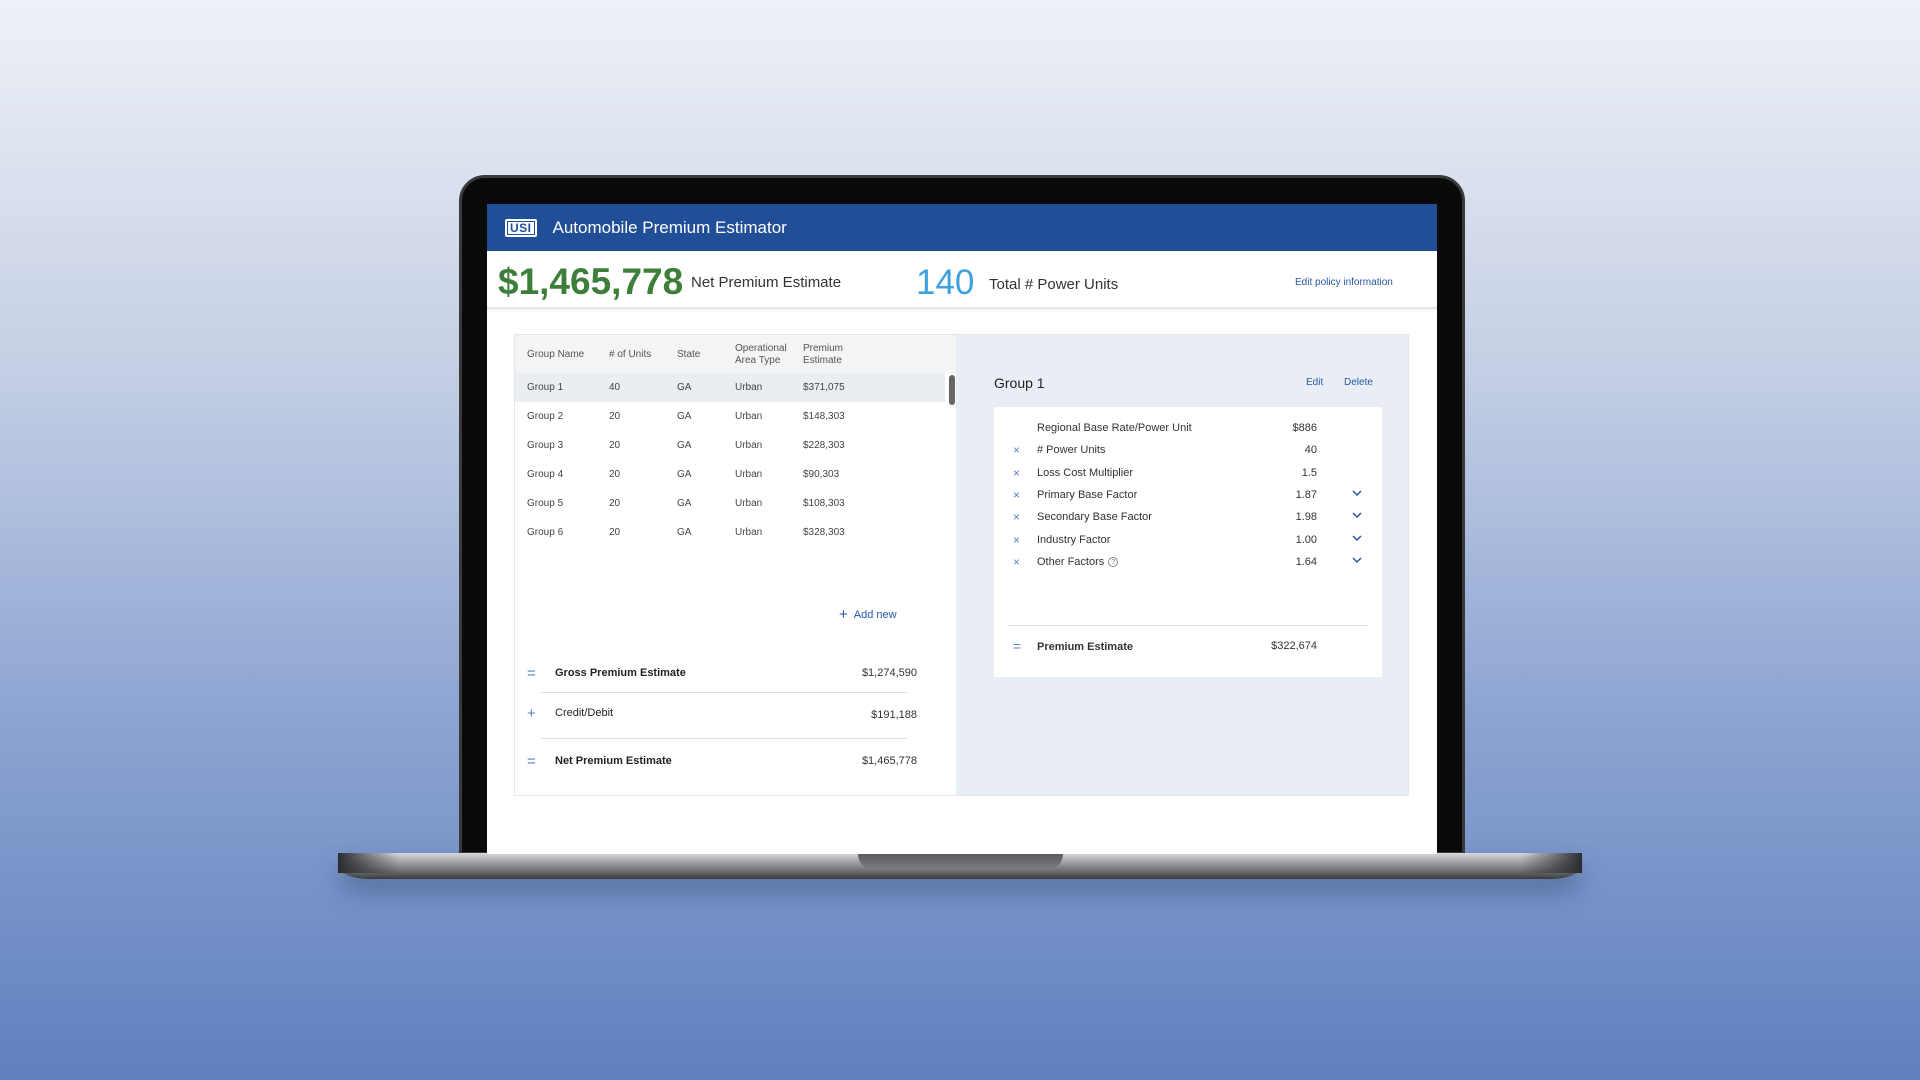 This screenshot has width=1920, height=1080. I want to click on col-header-premium: Premium Estimate, so click(828, 355).